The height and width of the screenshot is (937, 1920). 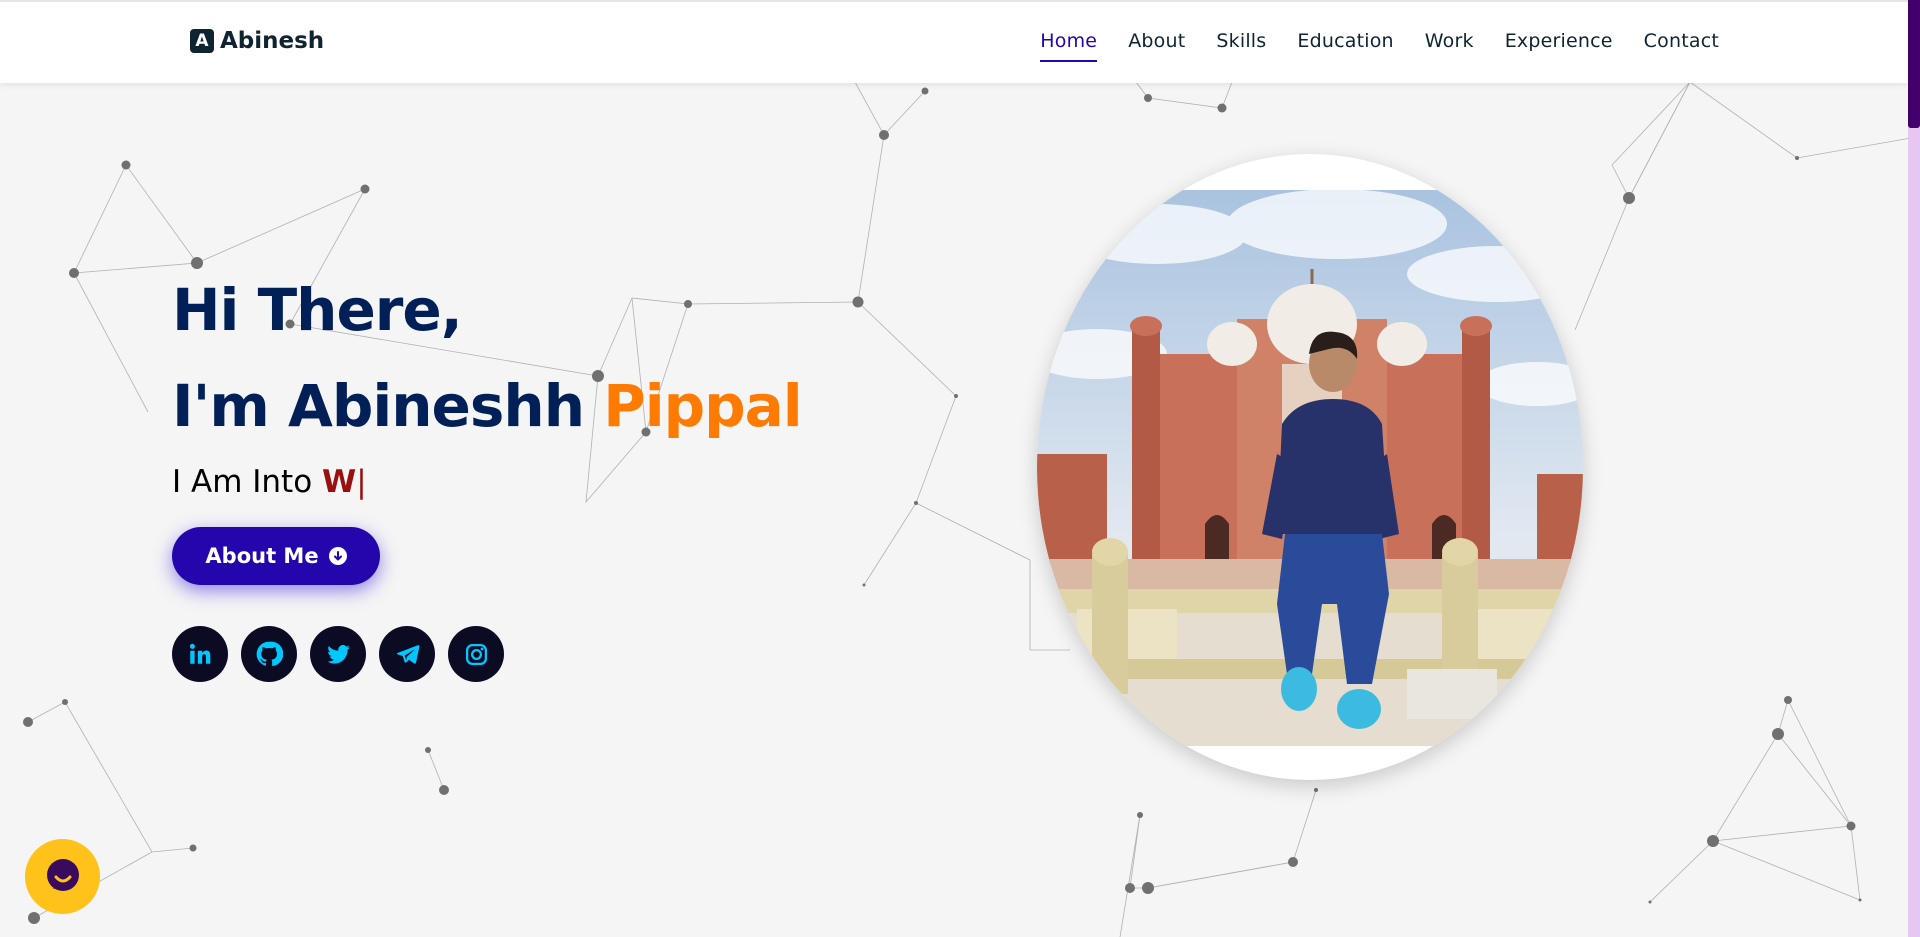 I want to click on intro-name: I'm Abineshh, so click(x=378, y=406).